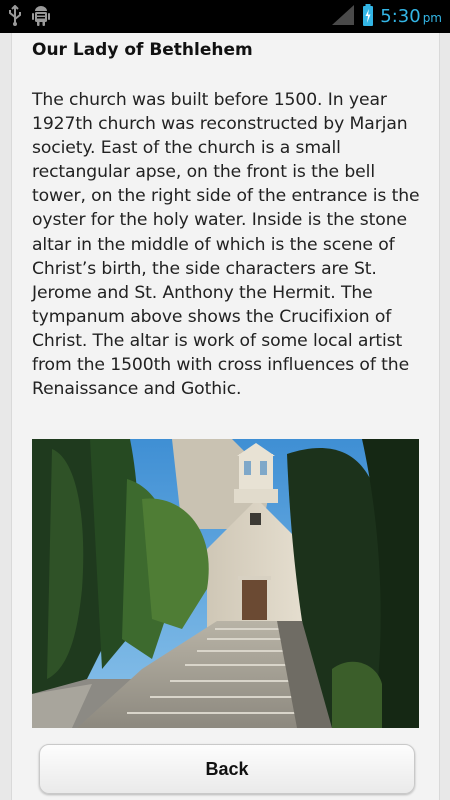  Describe the element at coordinates (15, 17) in the screenshot. I see `usb-icon` at that location.